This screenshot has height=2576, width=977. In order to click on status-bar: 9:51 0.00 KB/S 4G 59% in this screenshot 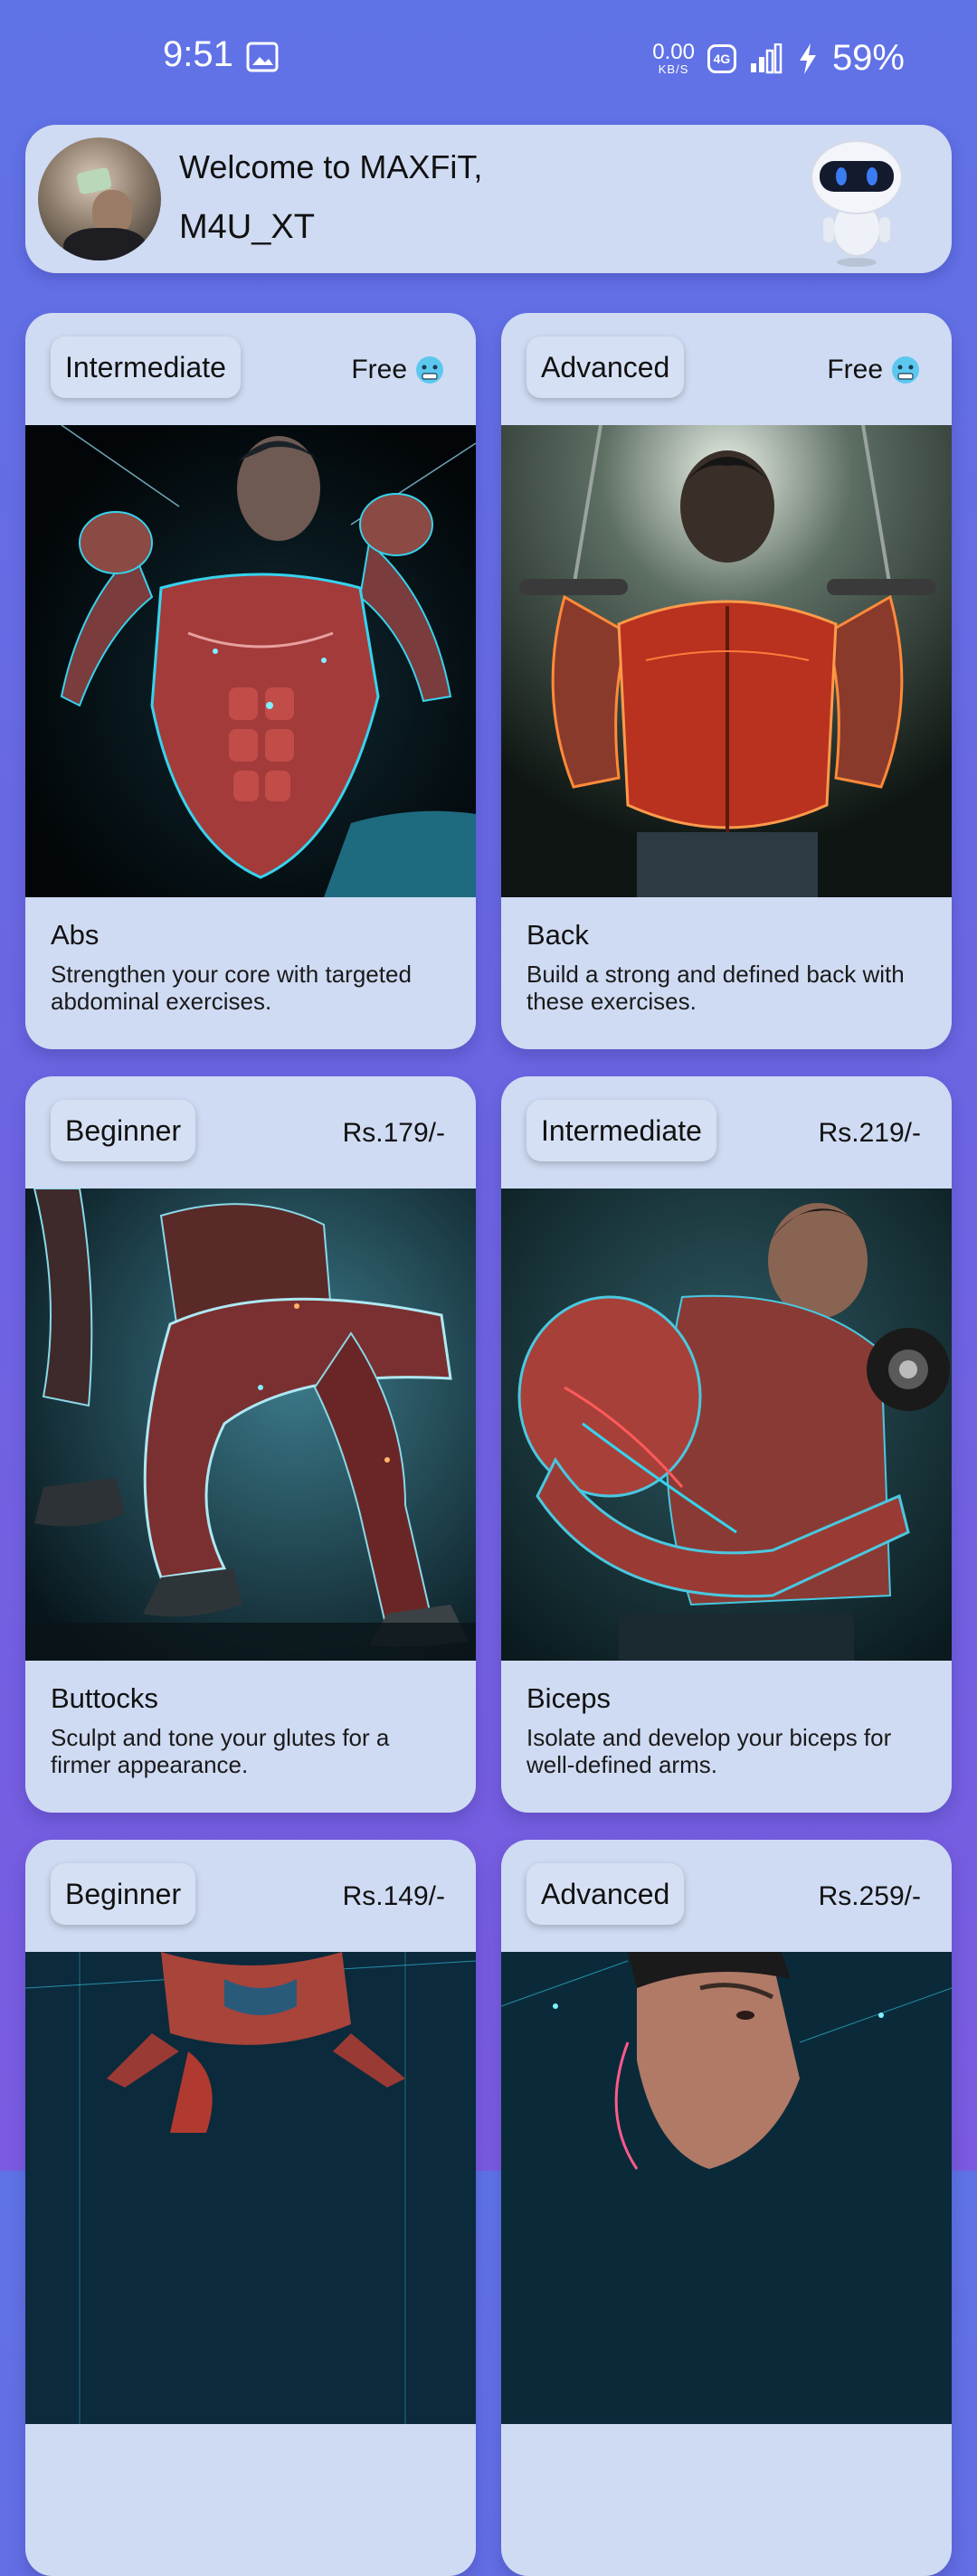, I will do `click(488, 59)`.